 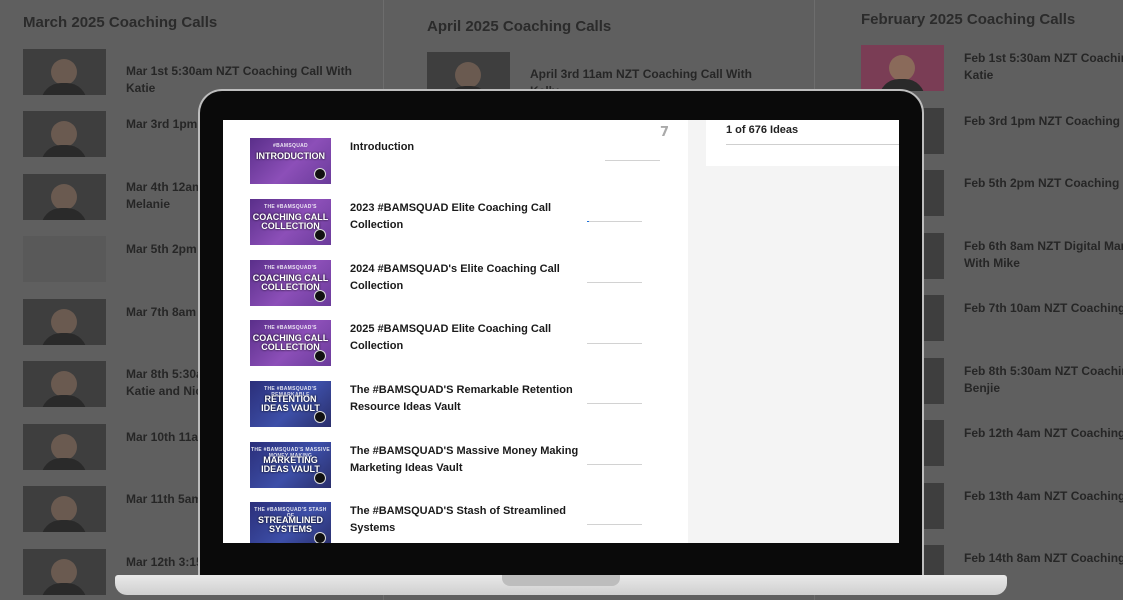 What do you see at coordinates (120, 22) in the screenshot?
I see `column-title: March 2025 Coaching Calls` at bounding box center [120, 22].